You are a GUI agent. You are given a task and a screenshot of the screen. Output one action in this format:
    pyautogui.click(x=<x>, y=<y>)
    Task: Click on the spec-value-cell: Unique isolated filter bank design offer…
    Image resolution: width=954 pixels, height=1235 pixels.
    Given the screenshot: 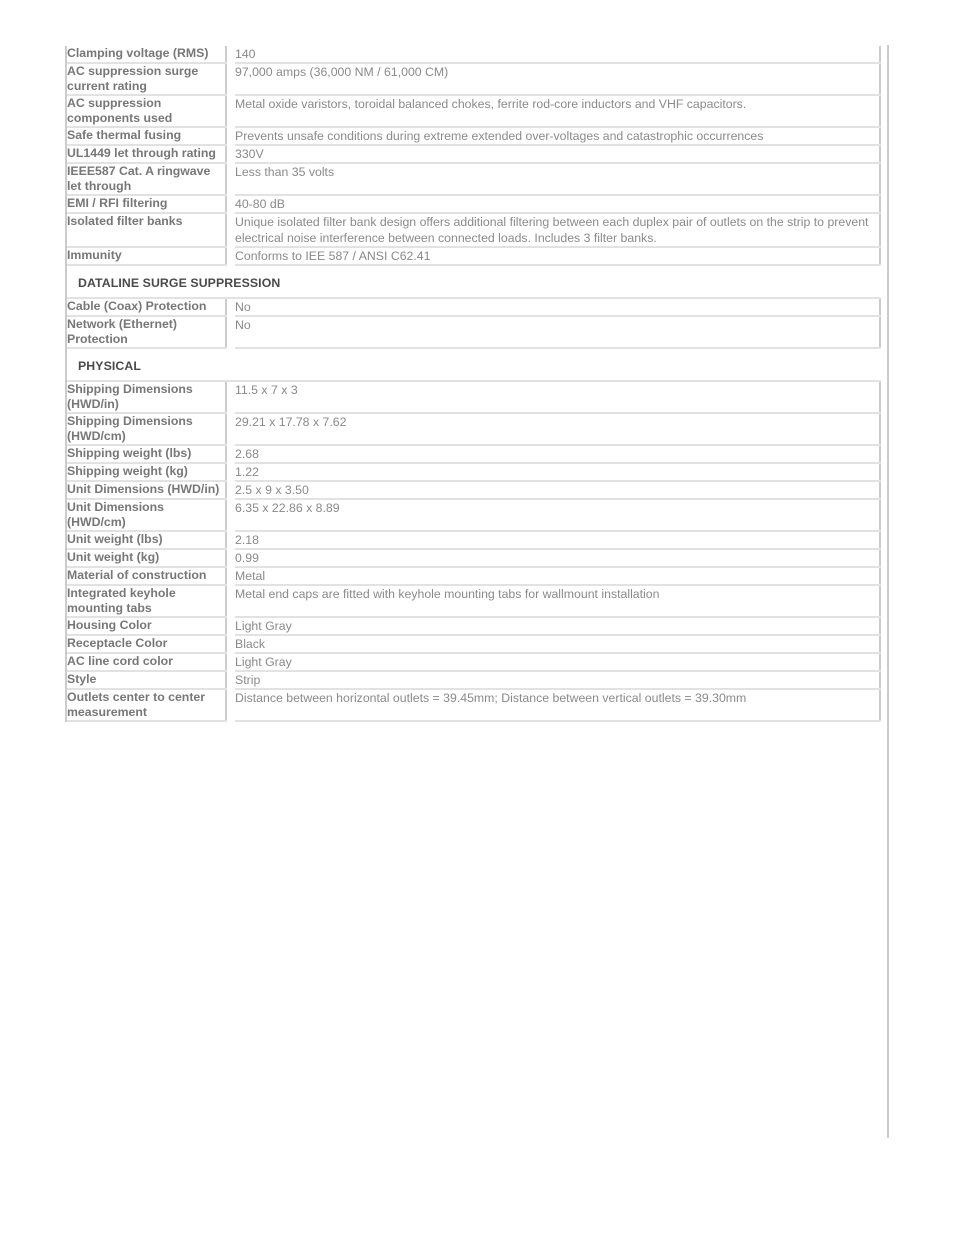 What is the action you would take?
    pyautogui.click(x=558, y=230)
    